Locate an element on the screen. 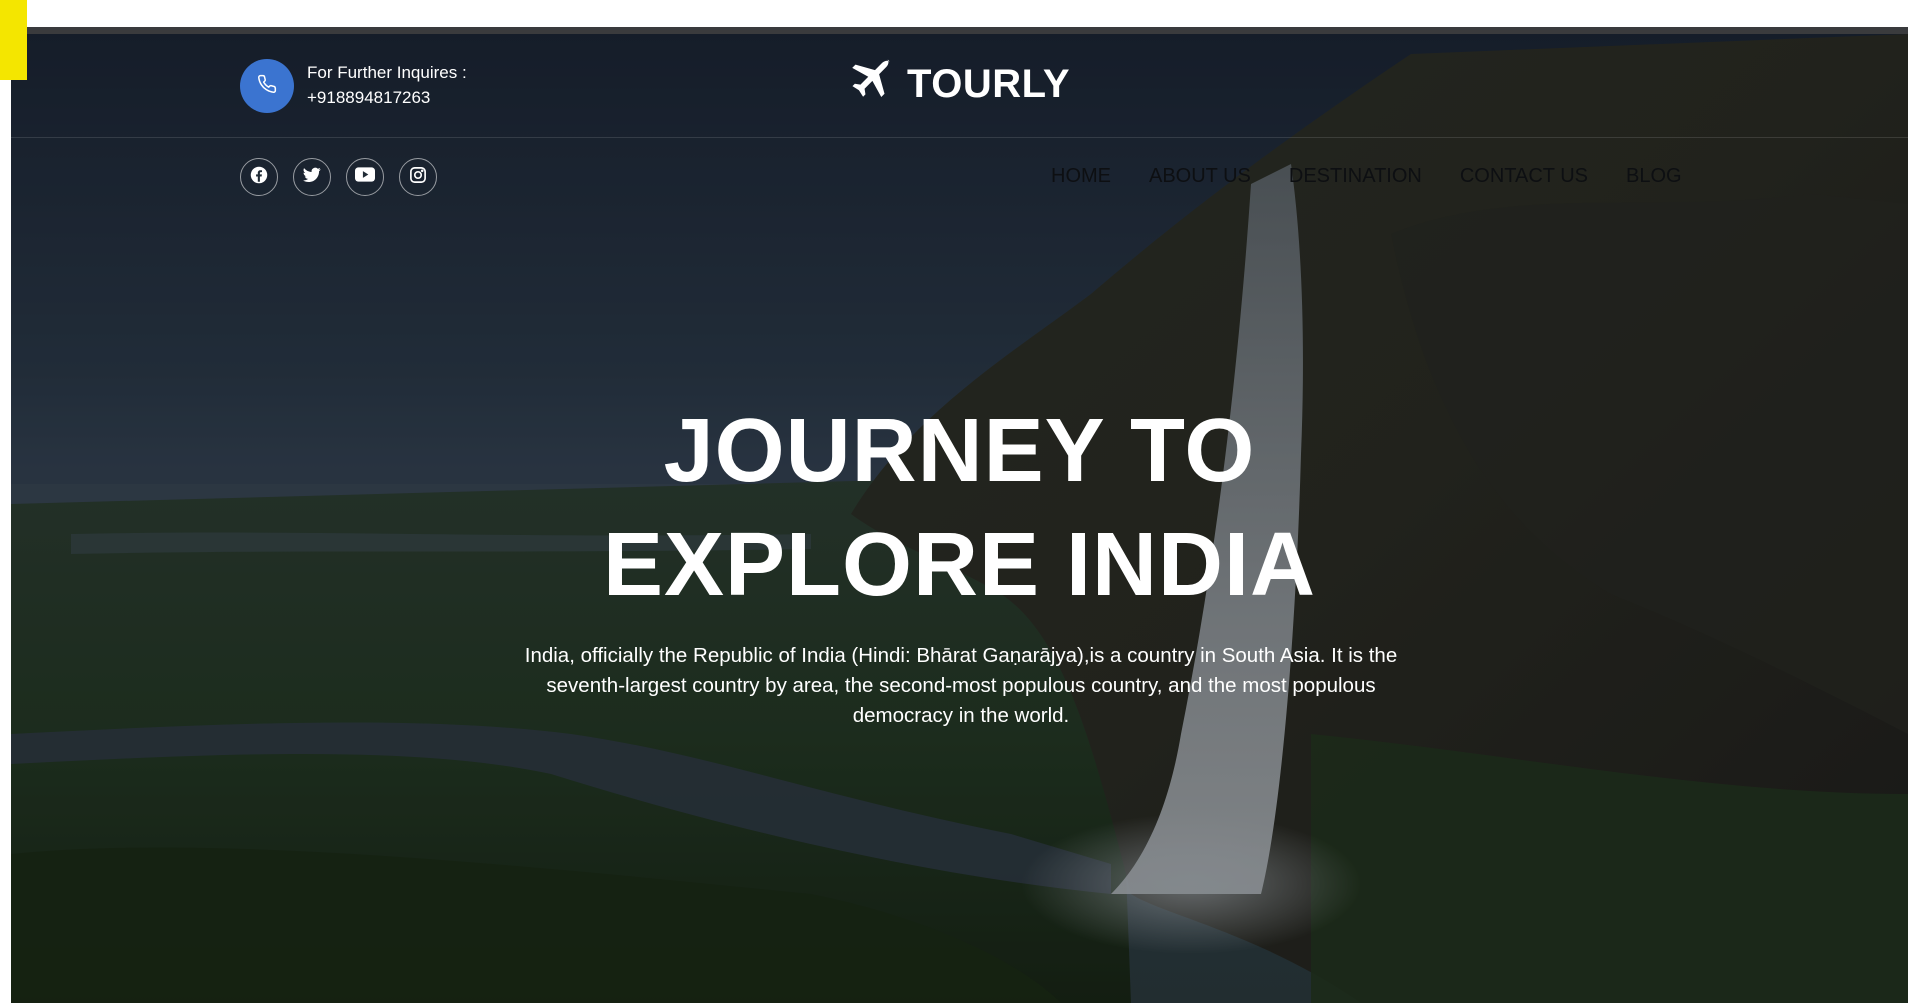 The image size is (1908, 1004). phone-button is located at coordinates (267, 86).